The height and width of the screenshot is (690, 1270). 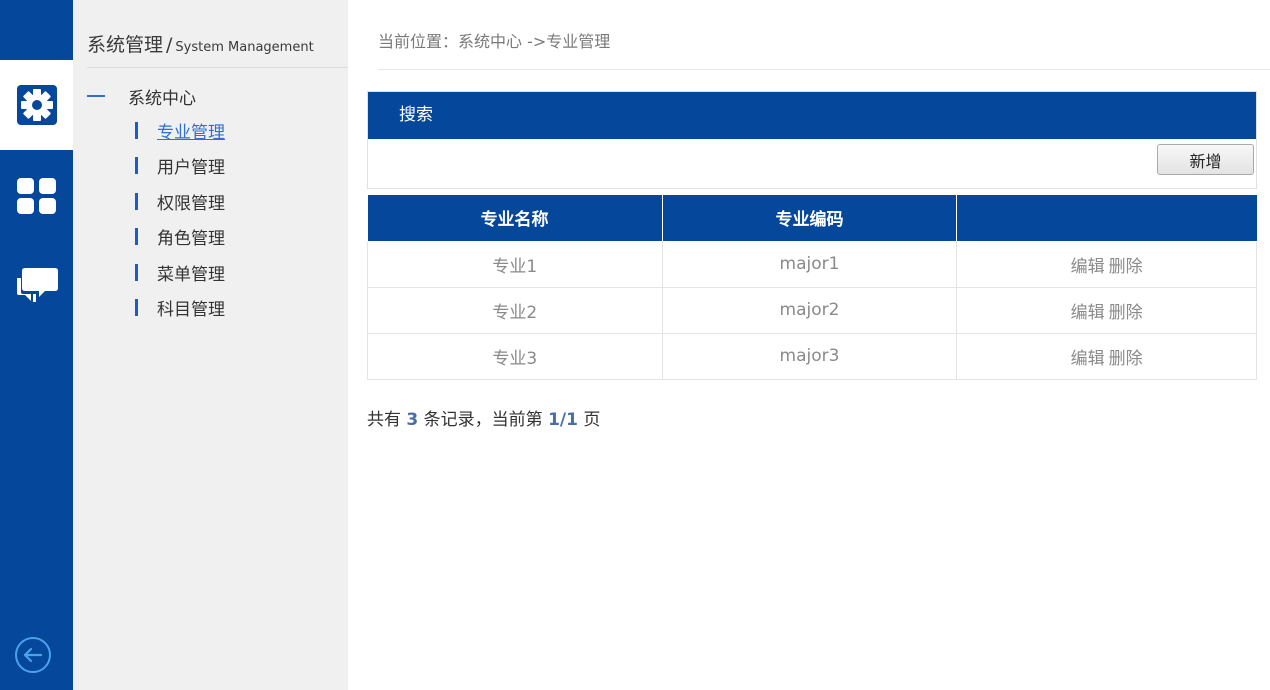 I want to click on menu-item-major: 专业管理, so click(x=180, y=130).